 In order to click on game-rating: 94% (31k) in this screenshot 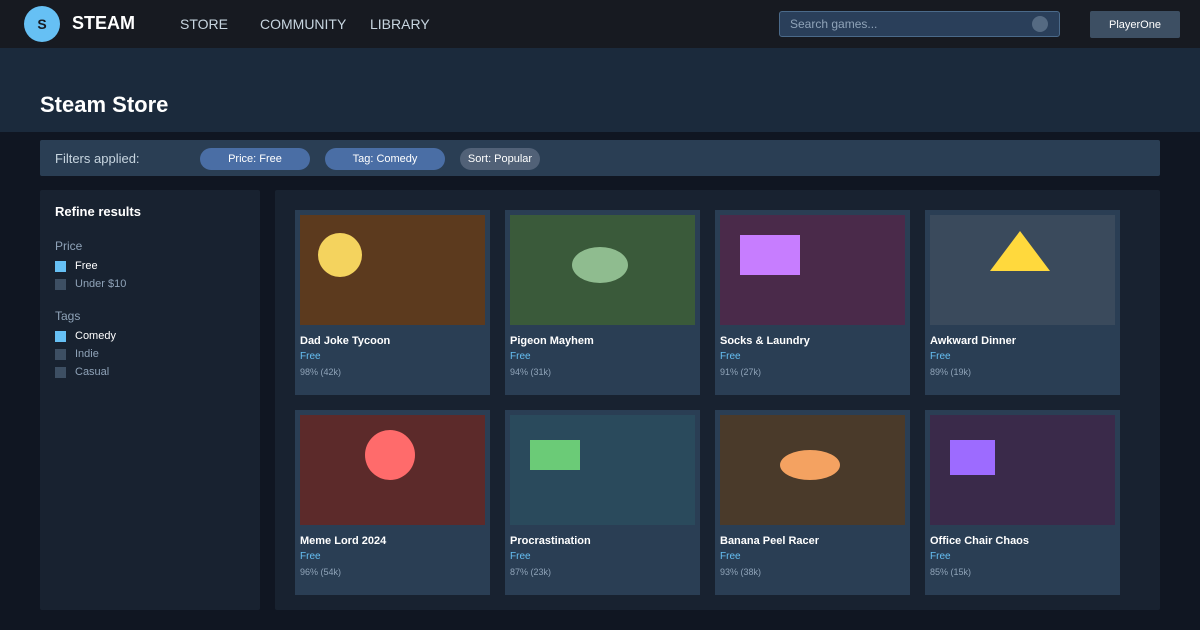, I will do `click(531, 372)`.